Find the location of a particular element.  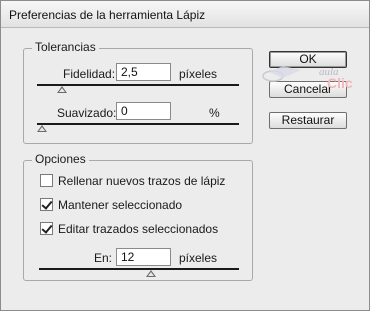

suavizado-slider-thumb is located at coordinates (42, 128).